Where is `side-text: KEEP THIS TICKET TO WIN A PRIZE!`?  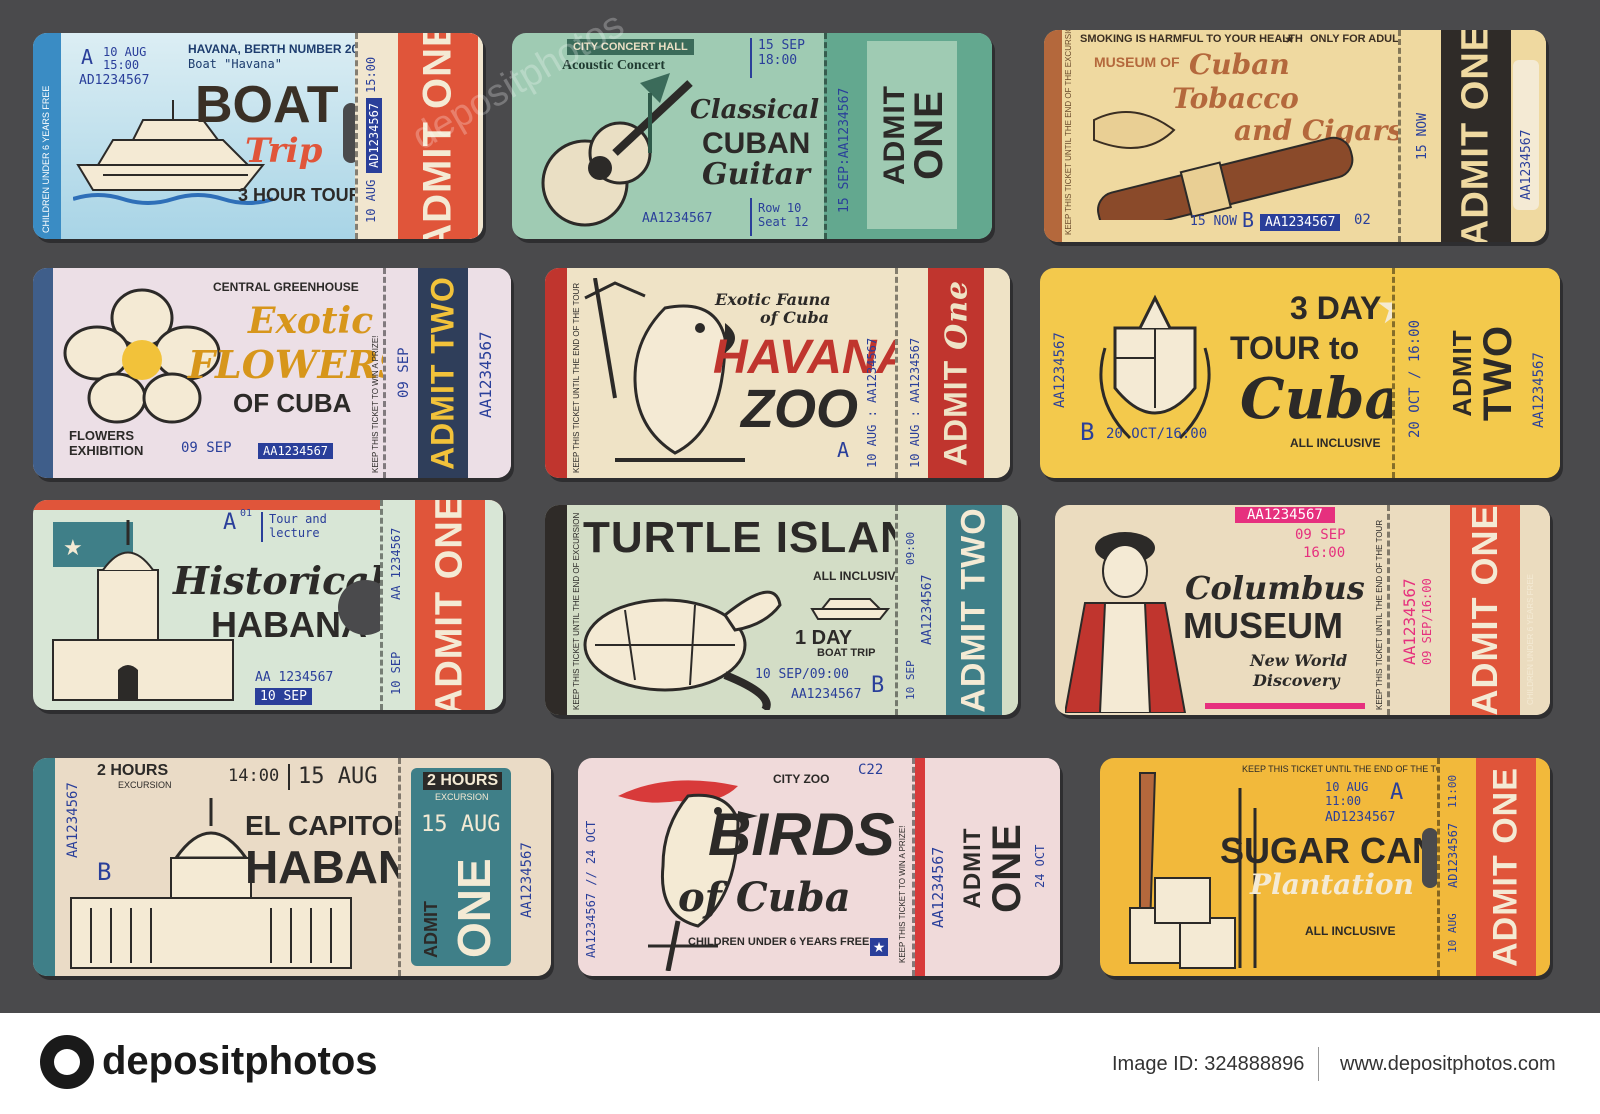
side-text: KEEP THIS TICKET TO WIN A PRIZE! is located at coordinates (902, 894).